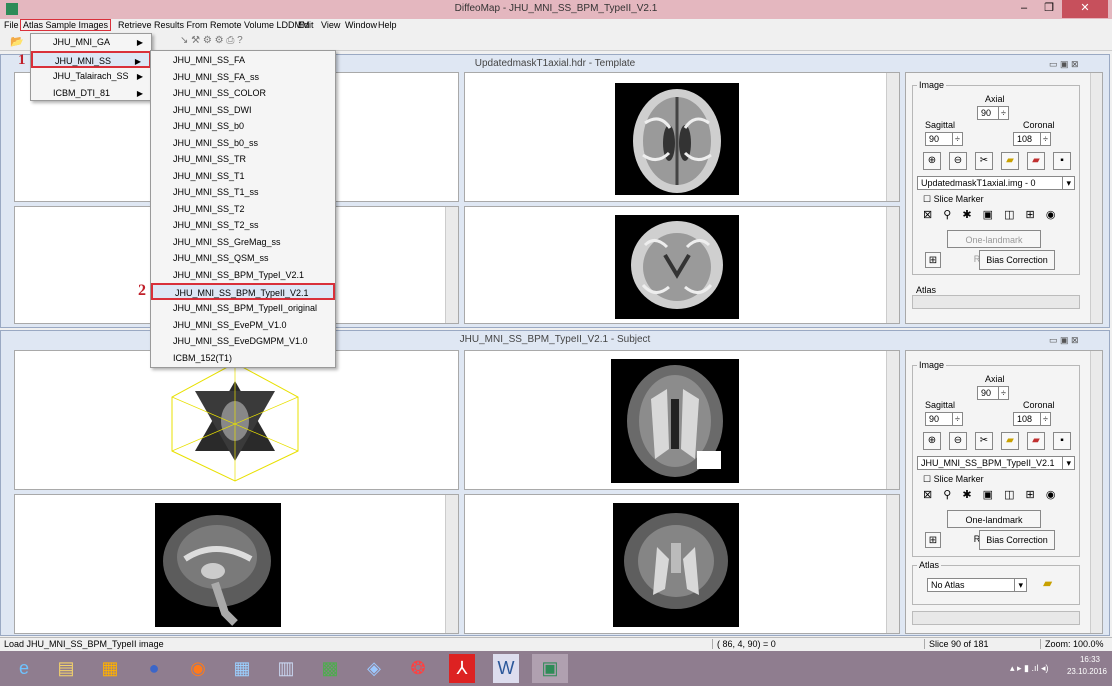  What do you see at coordinates (236, 564) in the screenshot?
I see `subject-pane-sagittal` at bounding box center [236, 564].